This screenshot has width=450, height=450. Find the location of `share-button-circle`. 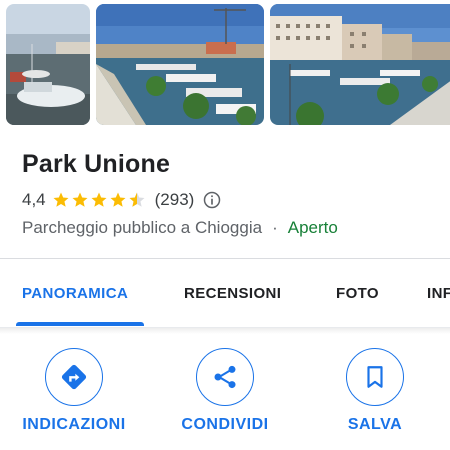

share-button-circle is located at coordinates (225, 377).